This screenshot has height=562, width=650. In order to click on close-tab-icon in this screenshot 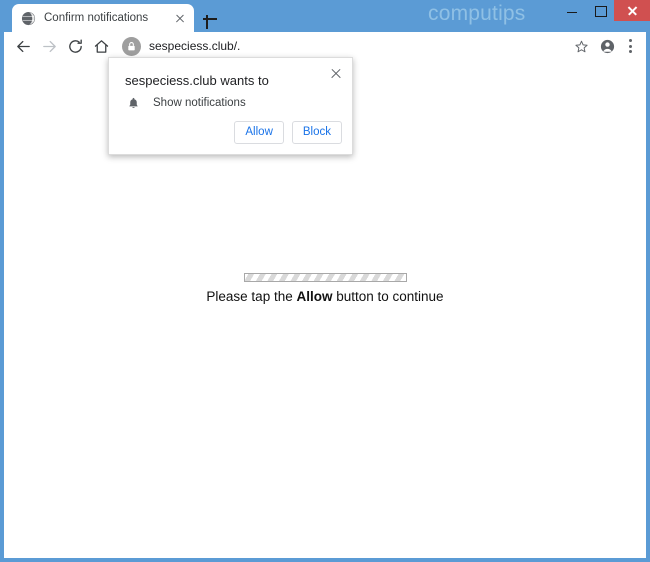, I will do `click(180, 18)`.